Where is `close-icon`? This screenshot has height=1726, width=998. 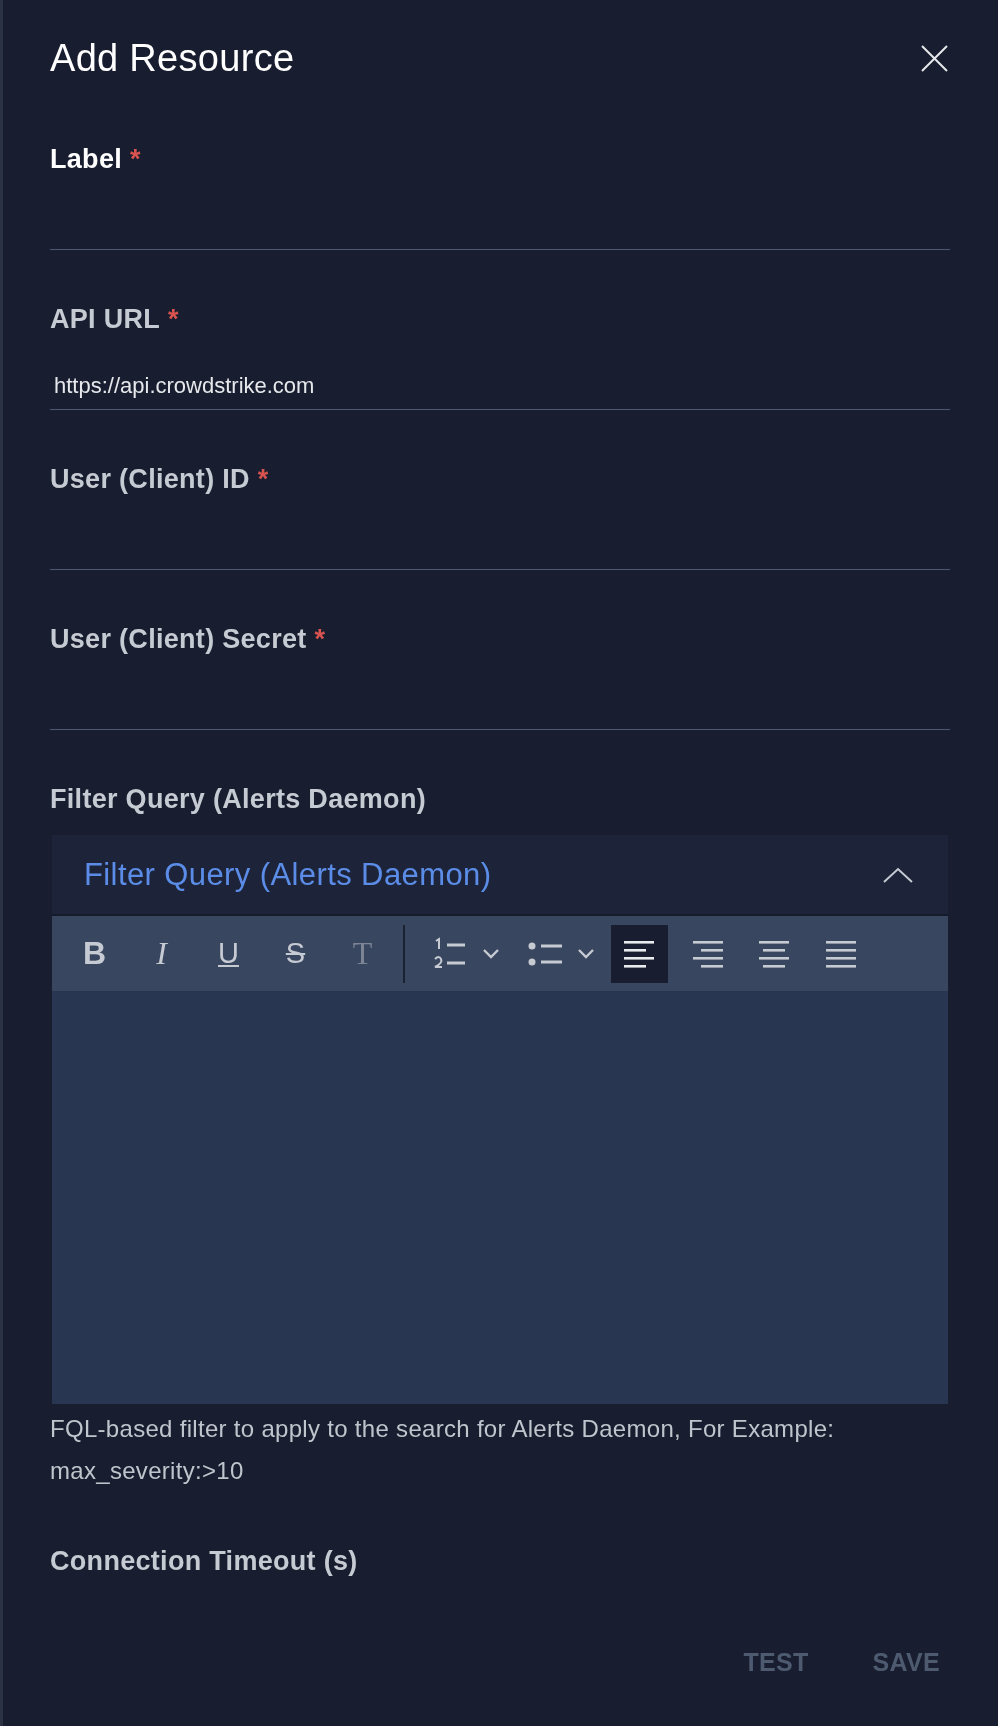 close-icon is located at coordinates (934, 58).